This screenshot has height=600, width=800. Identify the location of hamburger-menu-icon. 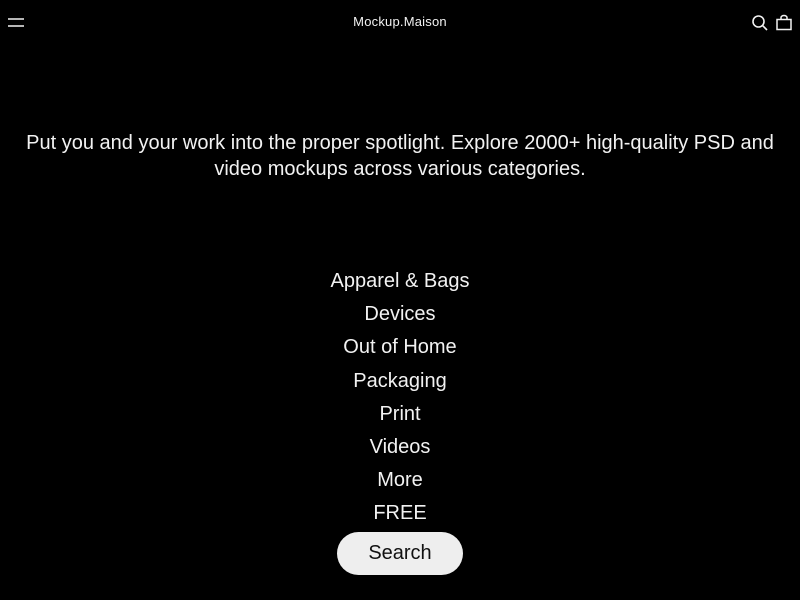
(16, 22).